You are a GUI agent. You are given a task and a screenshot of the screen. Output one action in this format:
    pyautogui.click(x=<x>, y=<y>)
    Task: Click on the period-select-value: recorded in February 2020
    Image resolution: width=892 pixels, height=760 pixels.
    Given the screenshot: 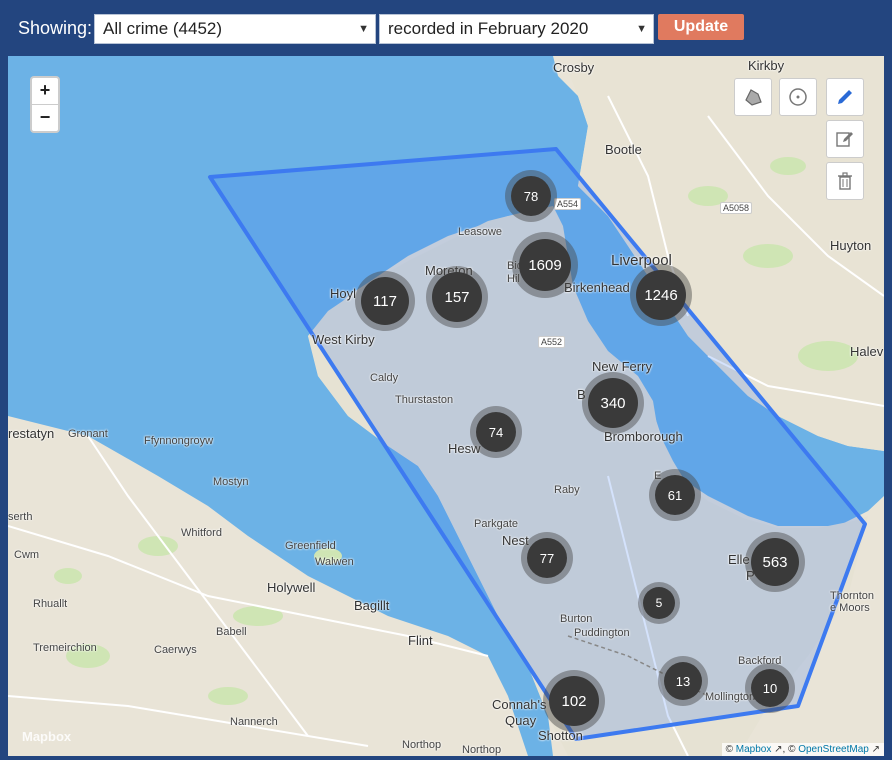 What is the action you would take?
    pyautogui.click(x=488, y=28)
    